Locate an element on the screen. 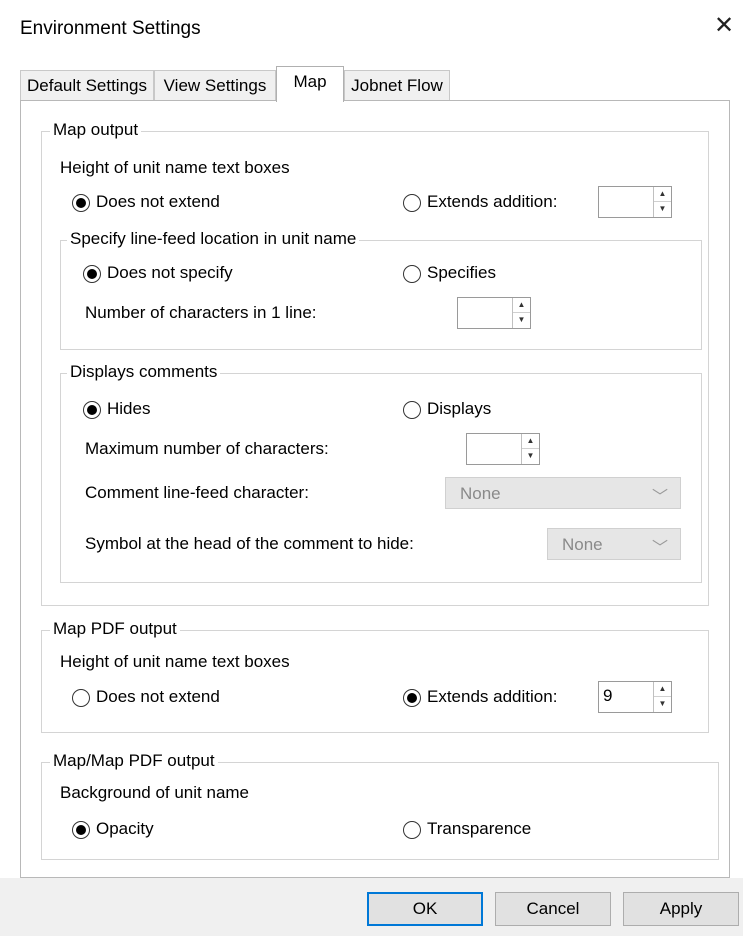 The height and width of the screenshot is (936, 743). opacity-label: Opacity is located at coordinates (125, 828).